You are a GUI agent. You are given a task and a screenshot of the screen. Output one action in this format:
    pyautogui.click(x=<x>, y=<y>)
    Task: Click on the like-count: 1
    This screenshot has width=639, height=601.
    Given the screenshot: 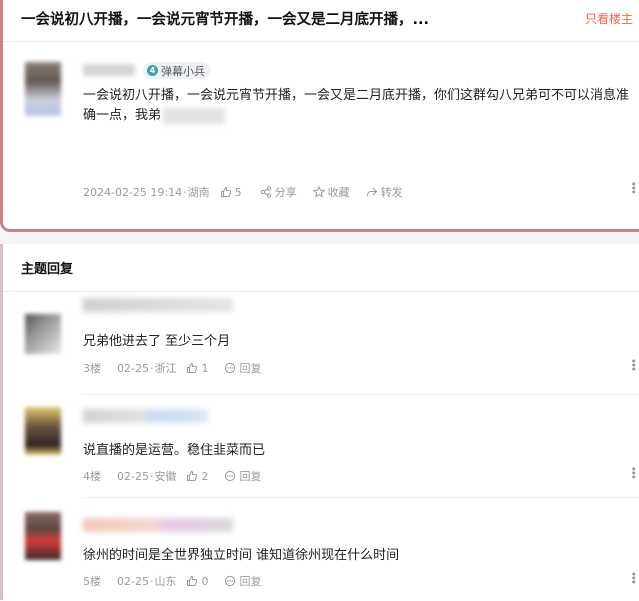 What is the action you would take?
    pyautogui.click(x=205, y=368)
    